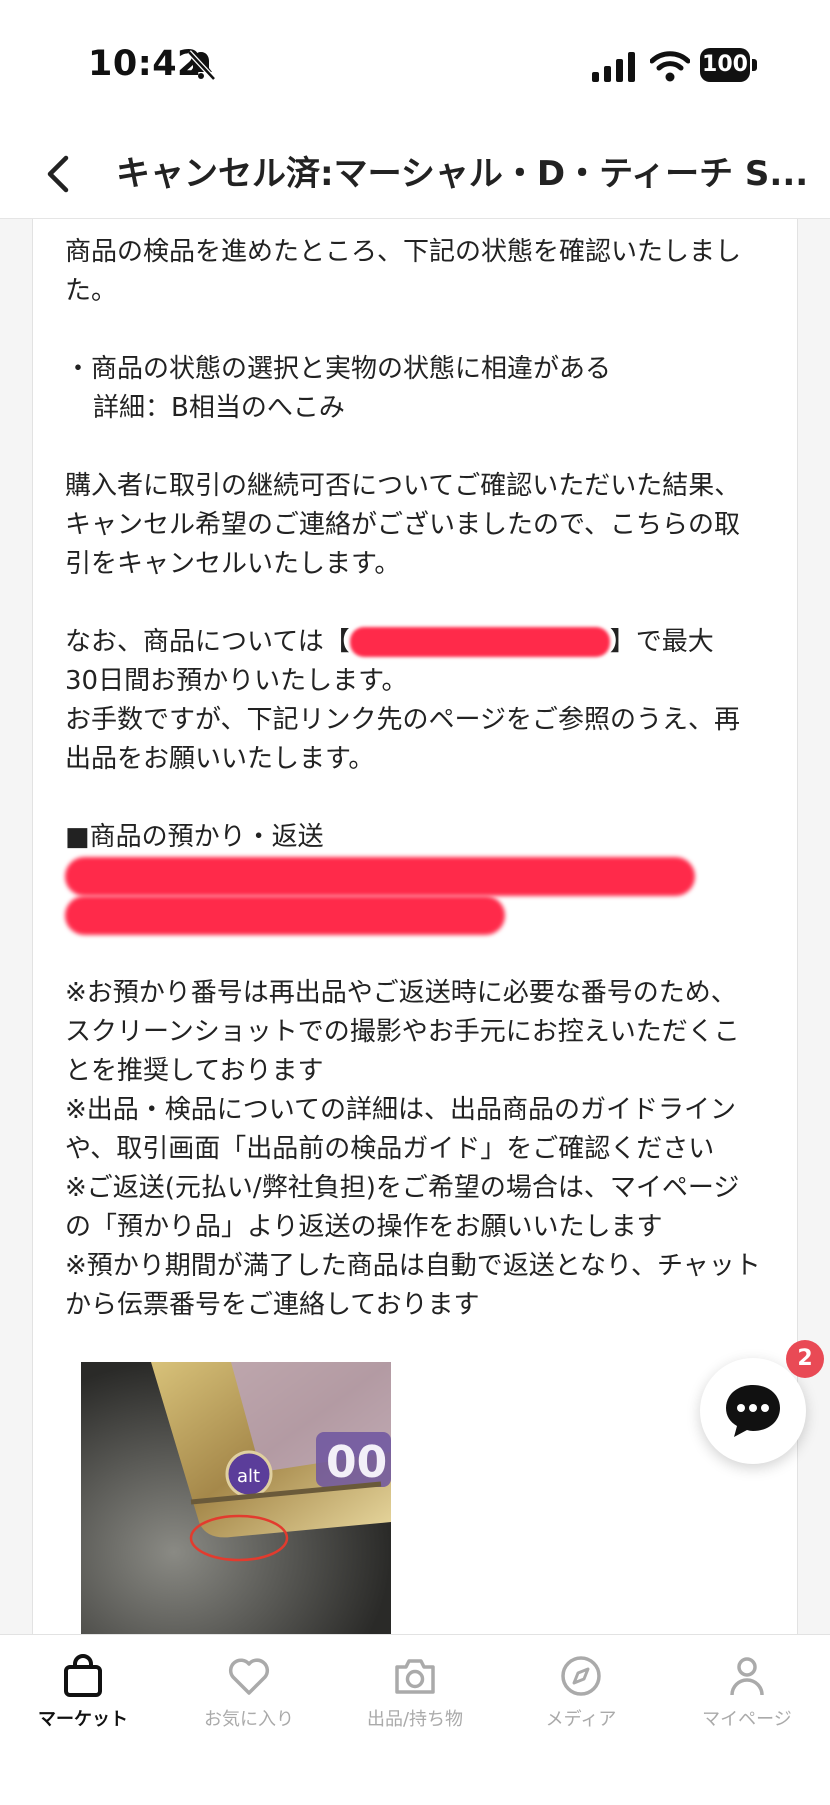  I want to click on chat-button, so click(753, 1411).